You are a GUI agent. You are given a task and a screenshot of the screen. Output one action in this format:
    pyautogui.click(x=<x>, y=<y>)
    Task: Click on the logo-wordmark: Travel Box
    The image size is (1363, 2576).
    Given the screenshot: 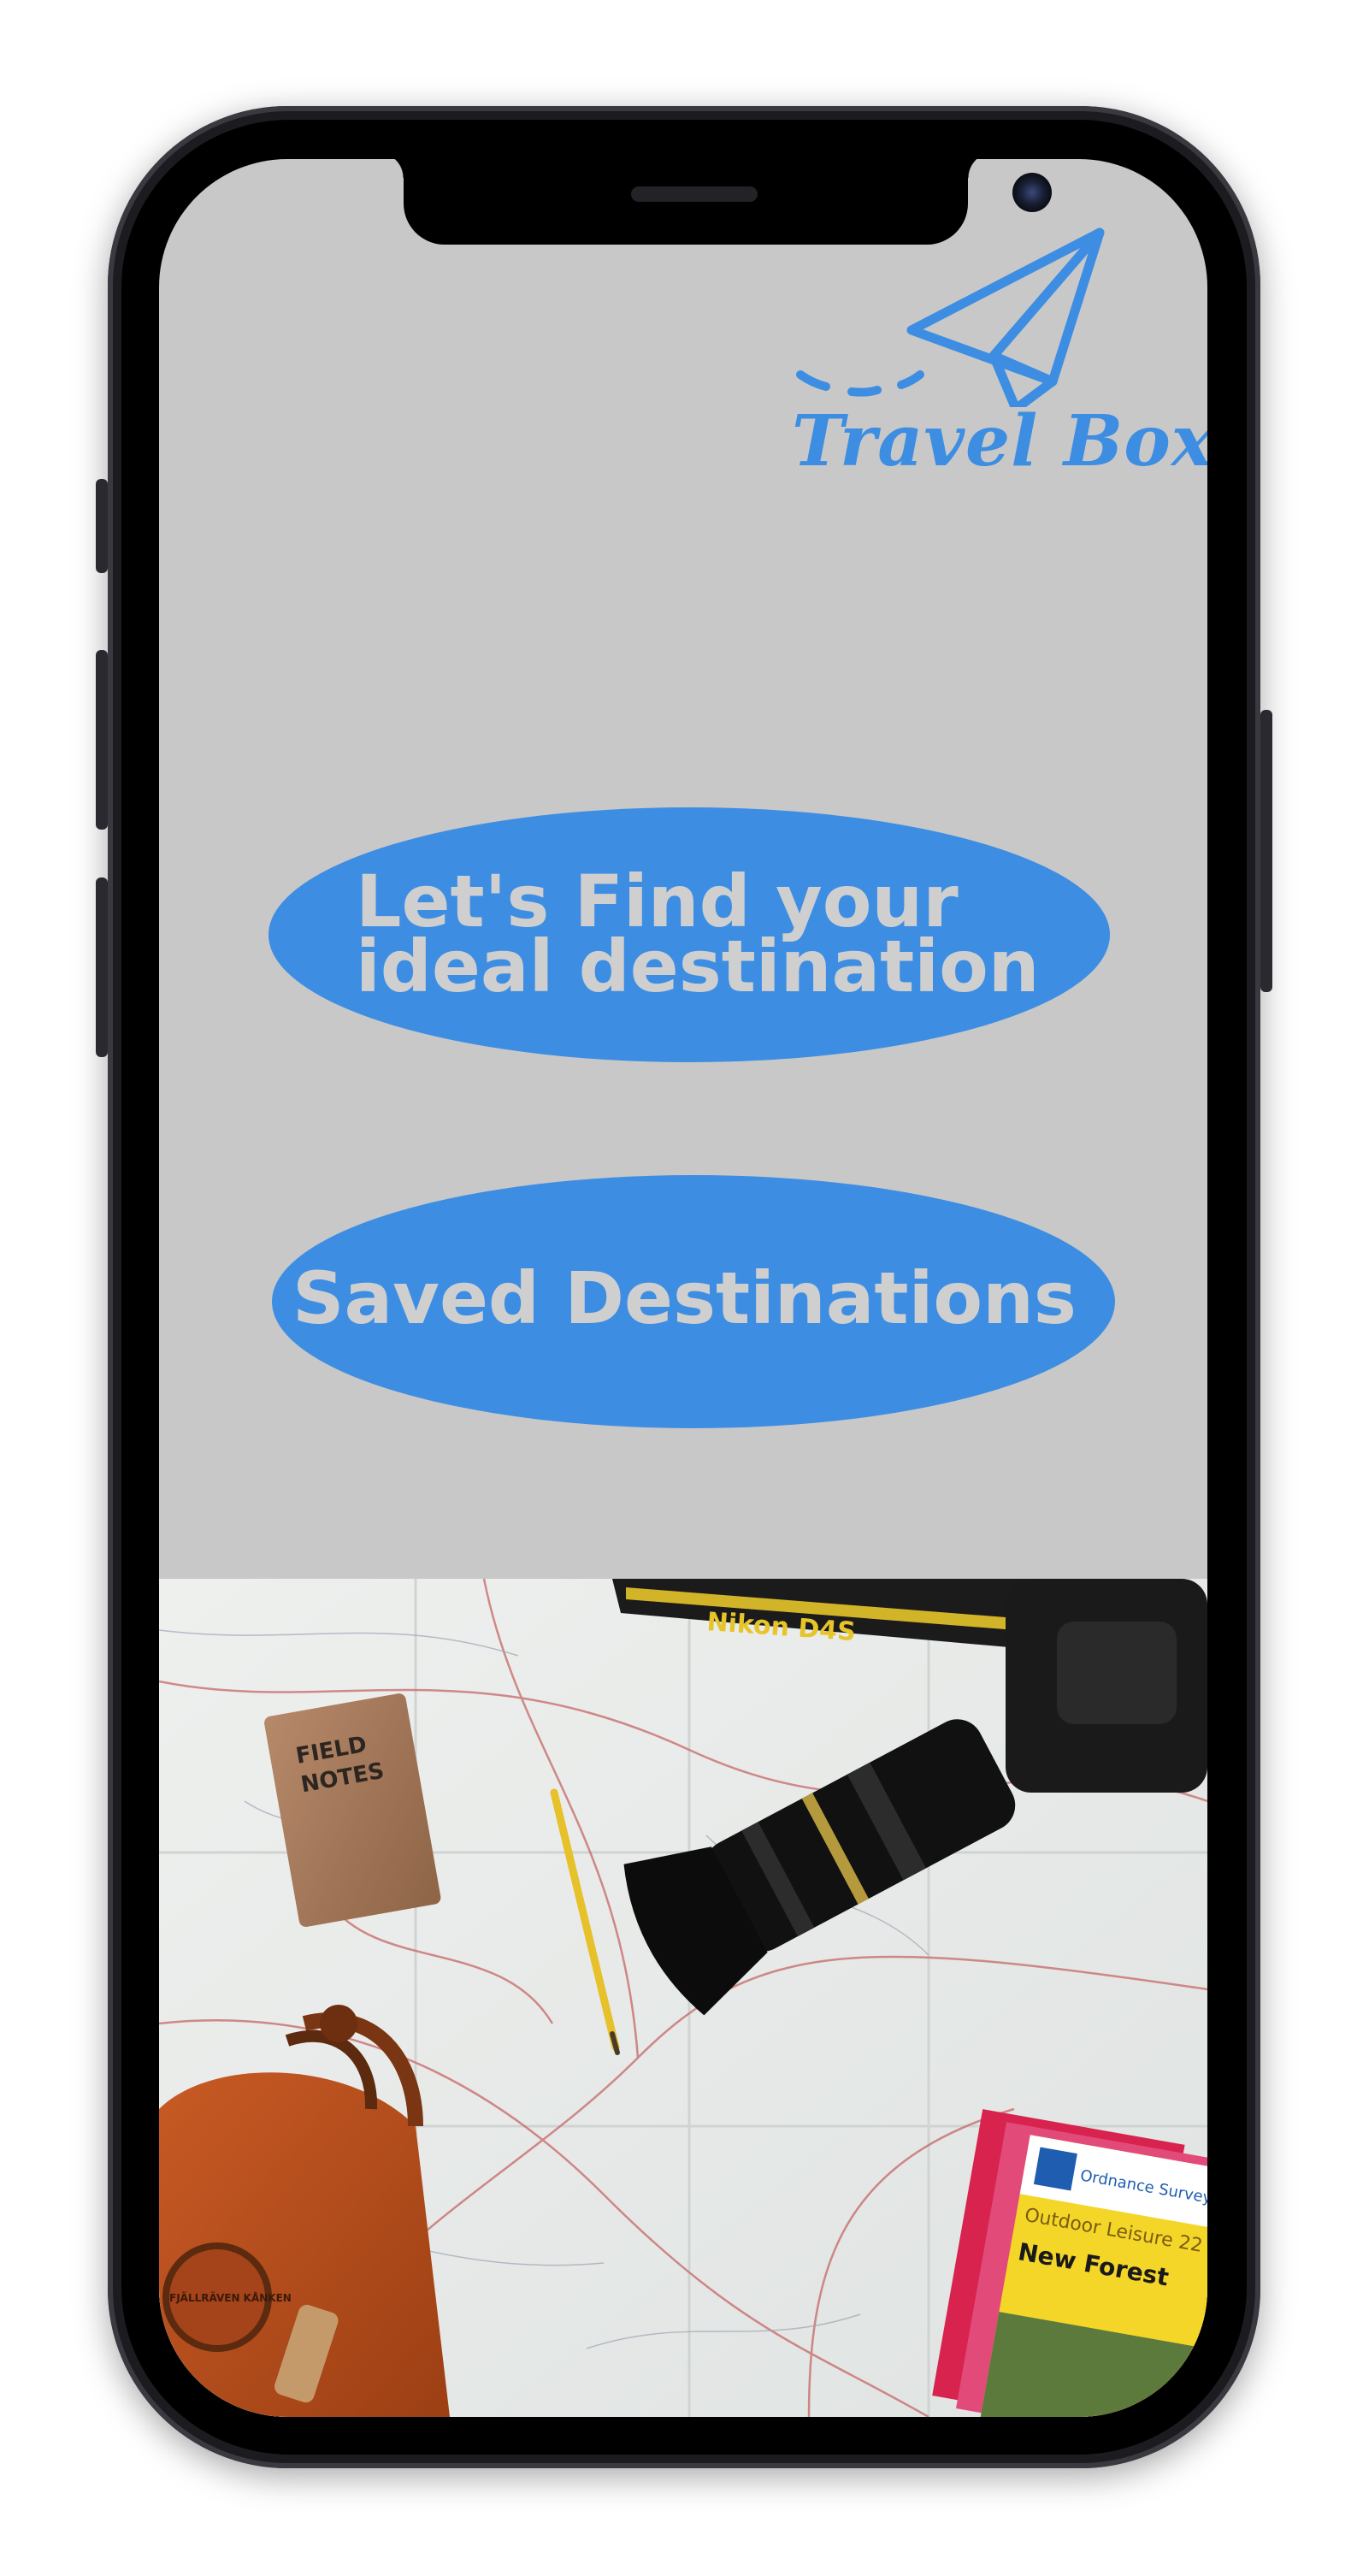 What is the action you would take?
    pyautogui.click(x=1000, y=441)
    